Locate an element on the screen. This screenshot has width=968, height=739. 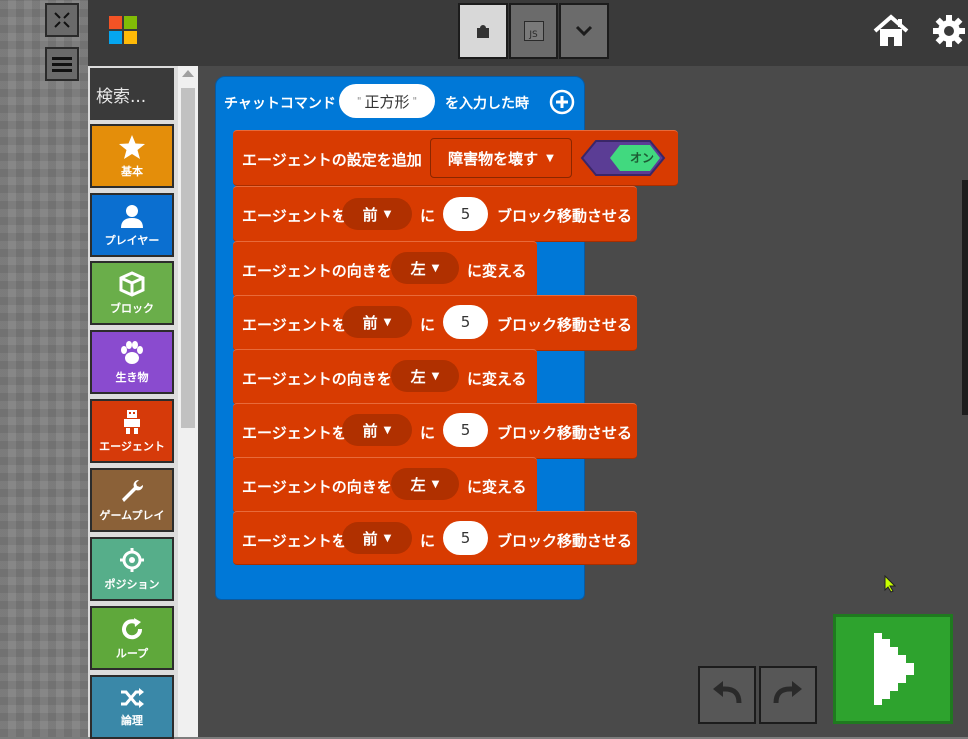
hat-suffix-label: を入力した時 is located at coordinates (487, 104).